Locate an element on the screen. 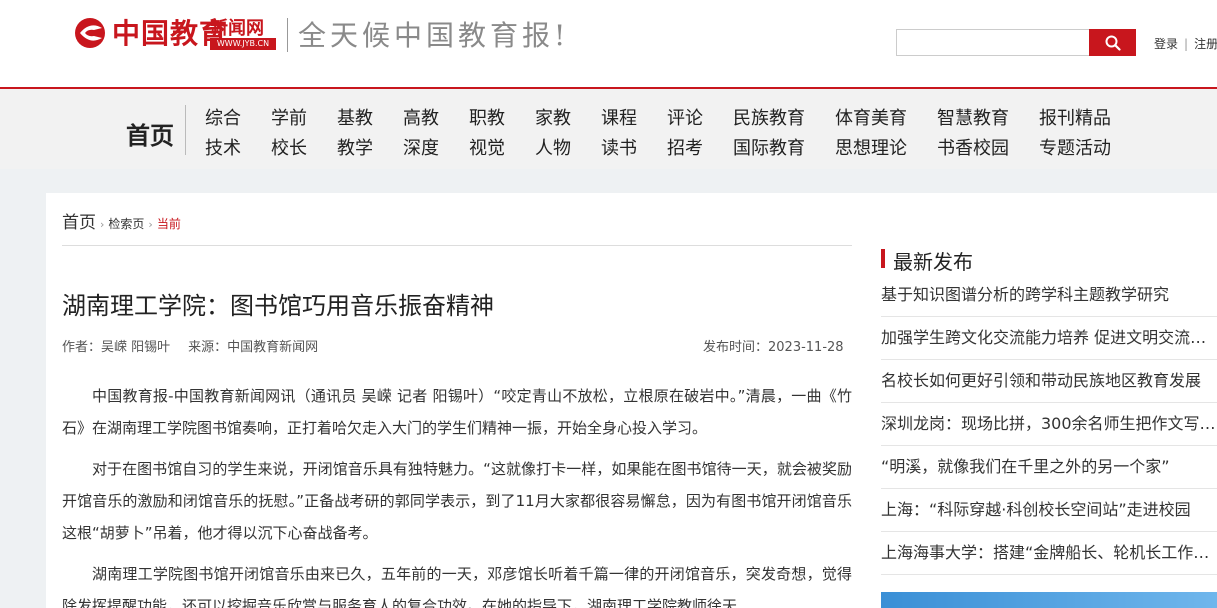  logo-icon is located at coordinates (90, 33).